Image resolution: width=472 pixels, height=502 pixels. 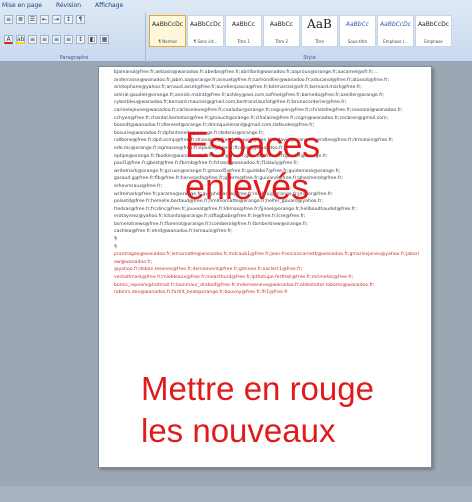 I want to click on decrease-indent-icon: ⇤, so click(x=44, y=19).